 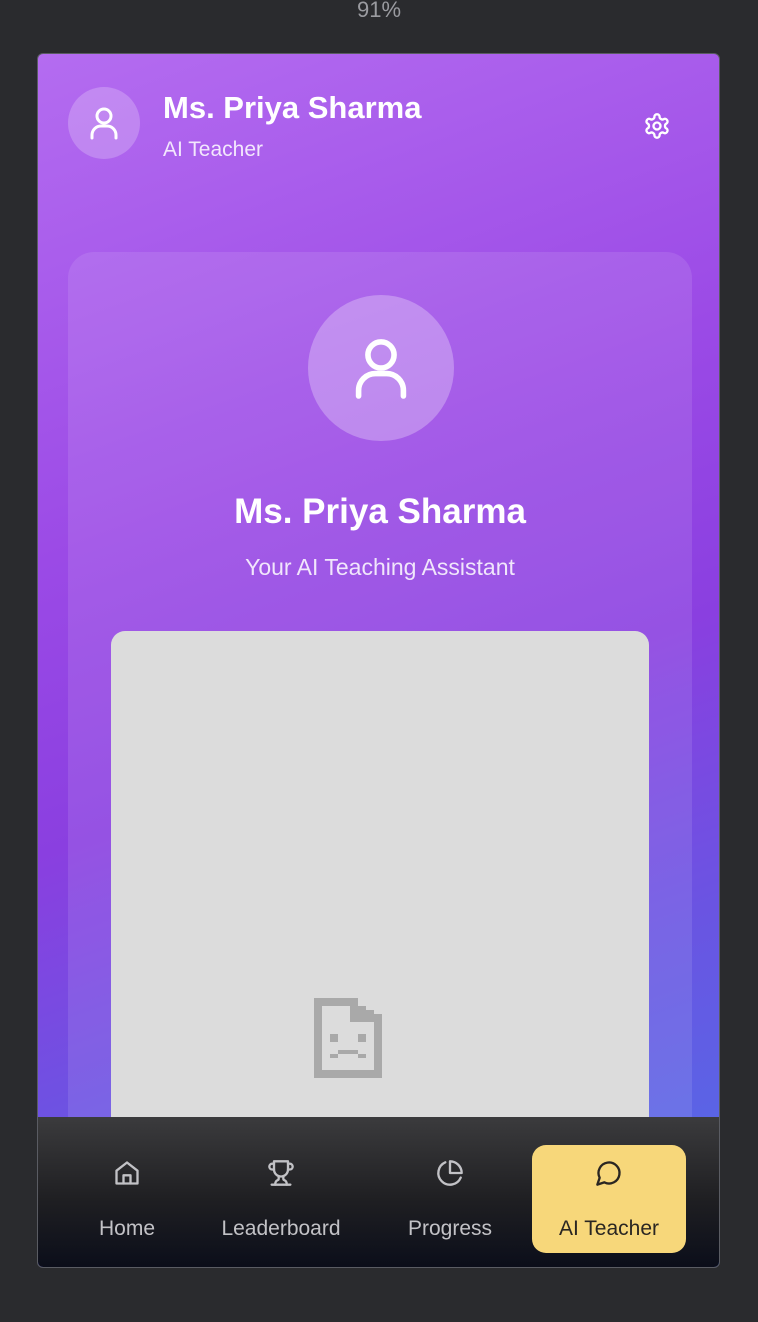 What do you see at coordinates (348, 1038) in the screenshot?
I see `broken-document-icon` at bounding box center [348, 1038].